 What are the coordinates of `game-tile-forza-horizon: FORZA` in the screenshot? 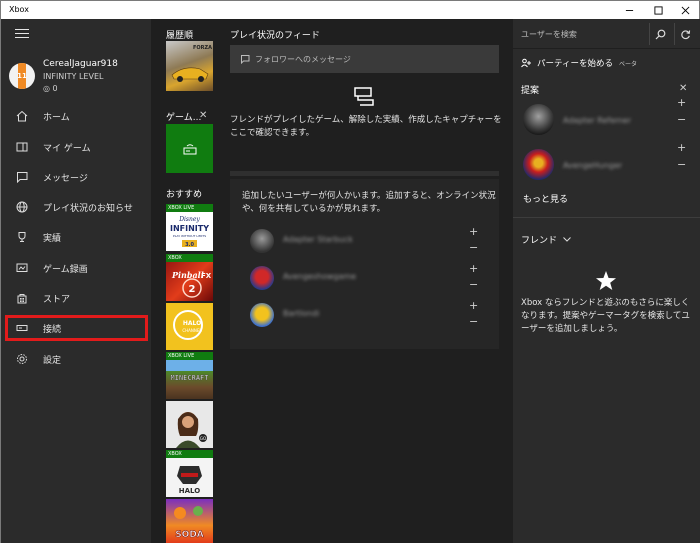 It's located at (189, 66).